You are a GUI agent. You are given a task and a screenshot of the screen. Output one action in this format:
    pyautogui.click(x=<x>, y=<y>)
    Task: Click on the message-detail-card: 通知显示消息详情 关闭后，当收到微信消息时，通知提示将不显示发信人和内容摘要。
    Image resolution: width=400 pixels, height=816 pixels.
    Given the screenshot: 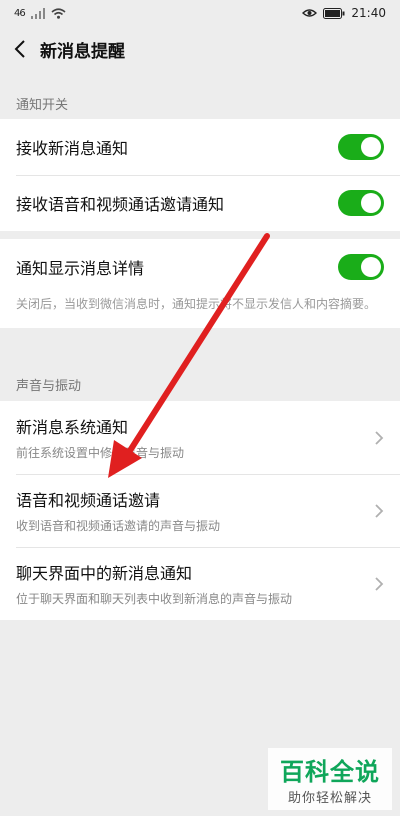 What is the action you would take?
    pyautogui.click(x=200, y=283)
    